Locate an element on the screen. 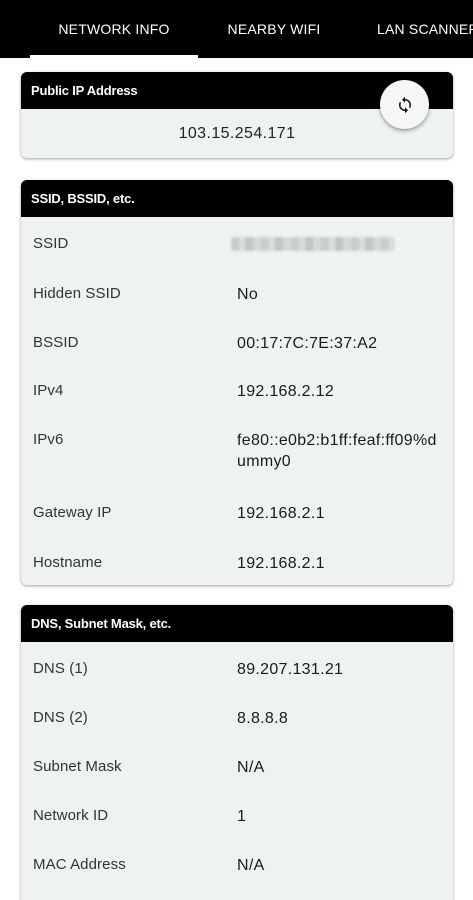 Image resolution: width=473 pixels, height=900 pixels. ssid-value-redacted is located at coordinates (313, 244).